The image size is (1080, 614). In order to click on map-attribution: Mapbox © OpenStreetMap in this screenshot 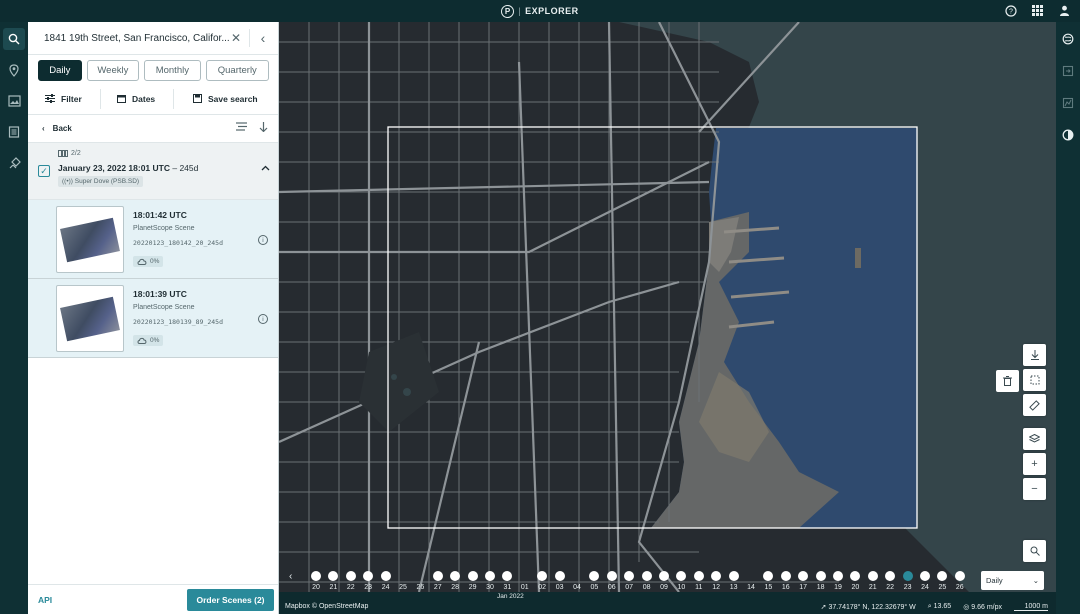, I will do `click(326, 606)`.